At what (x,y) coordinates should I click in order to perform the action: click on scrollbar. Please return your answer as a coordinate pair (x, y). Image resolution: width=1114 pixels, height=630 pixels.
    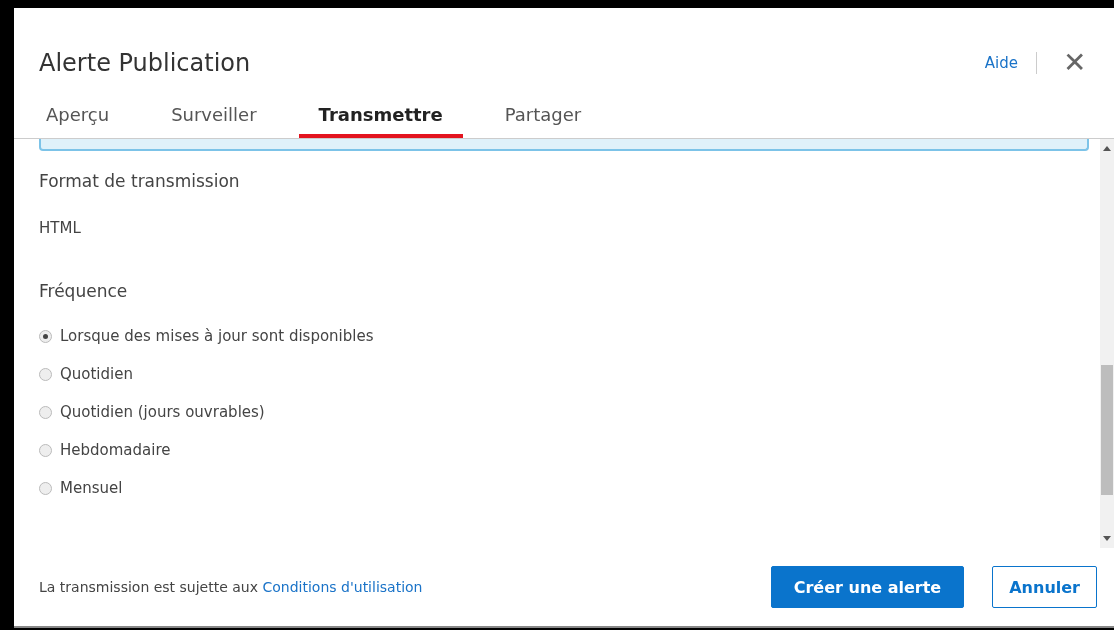
    Looking at the image, I should click on (1107, 343).